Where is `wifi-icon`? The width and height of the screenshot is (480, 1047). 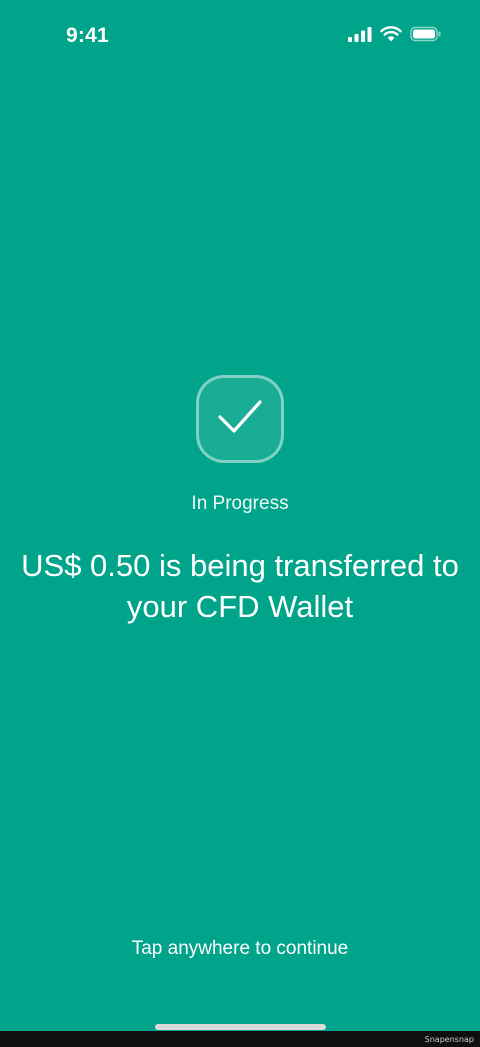
wifi-icon is located at coordinates (391, 36).